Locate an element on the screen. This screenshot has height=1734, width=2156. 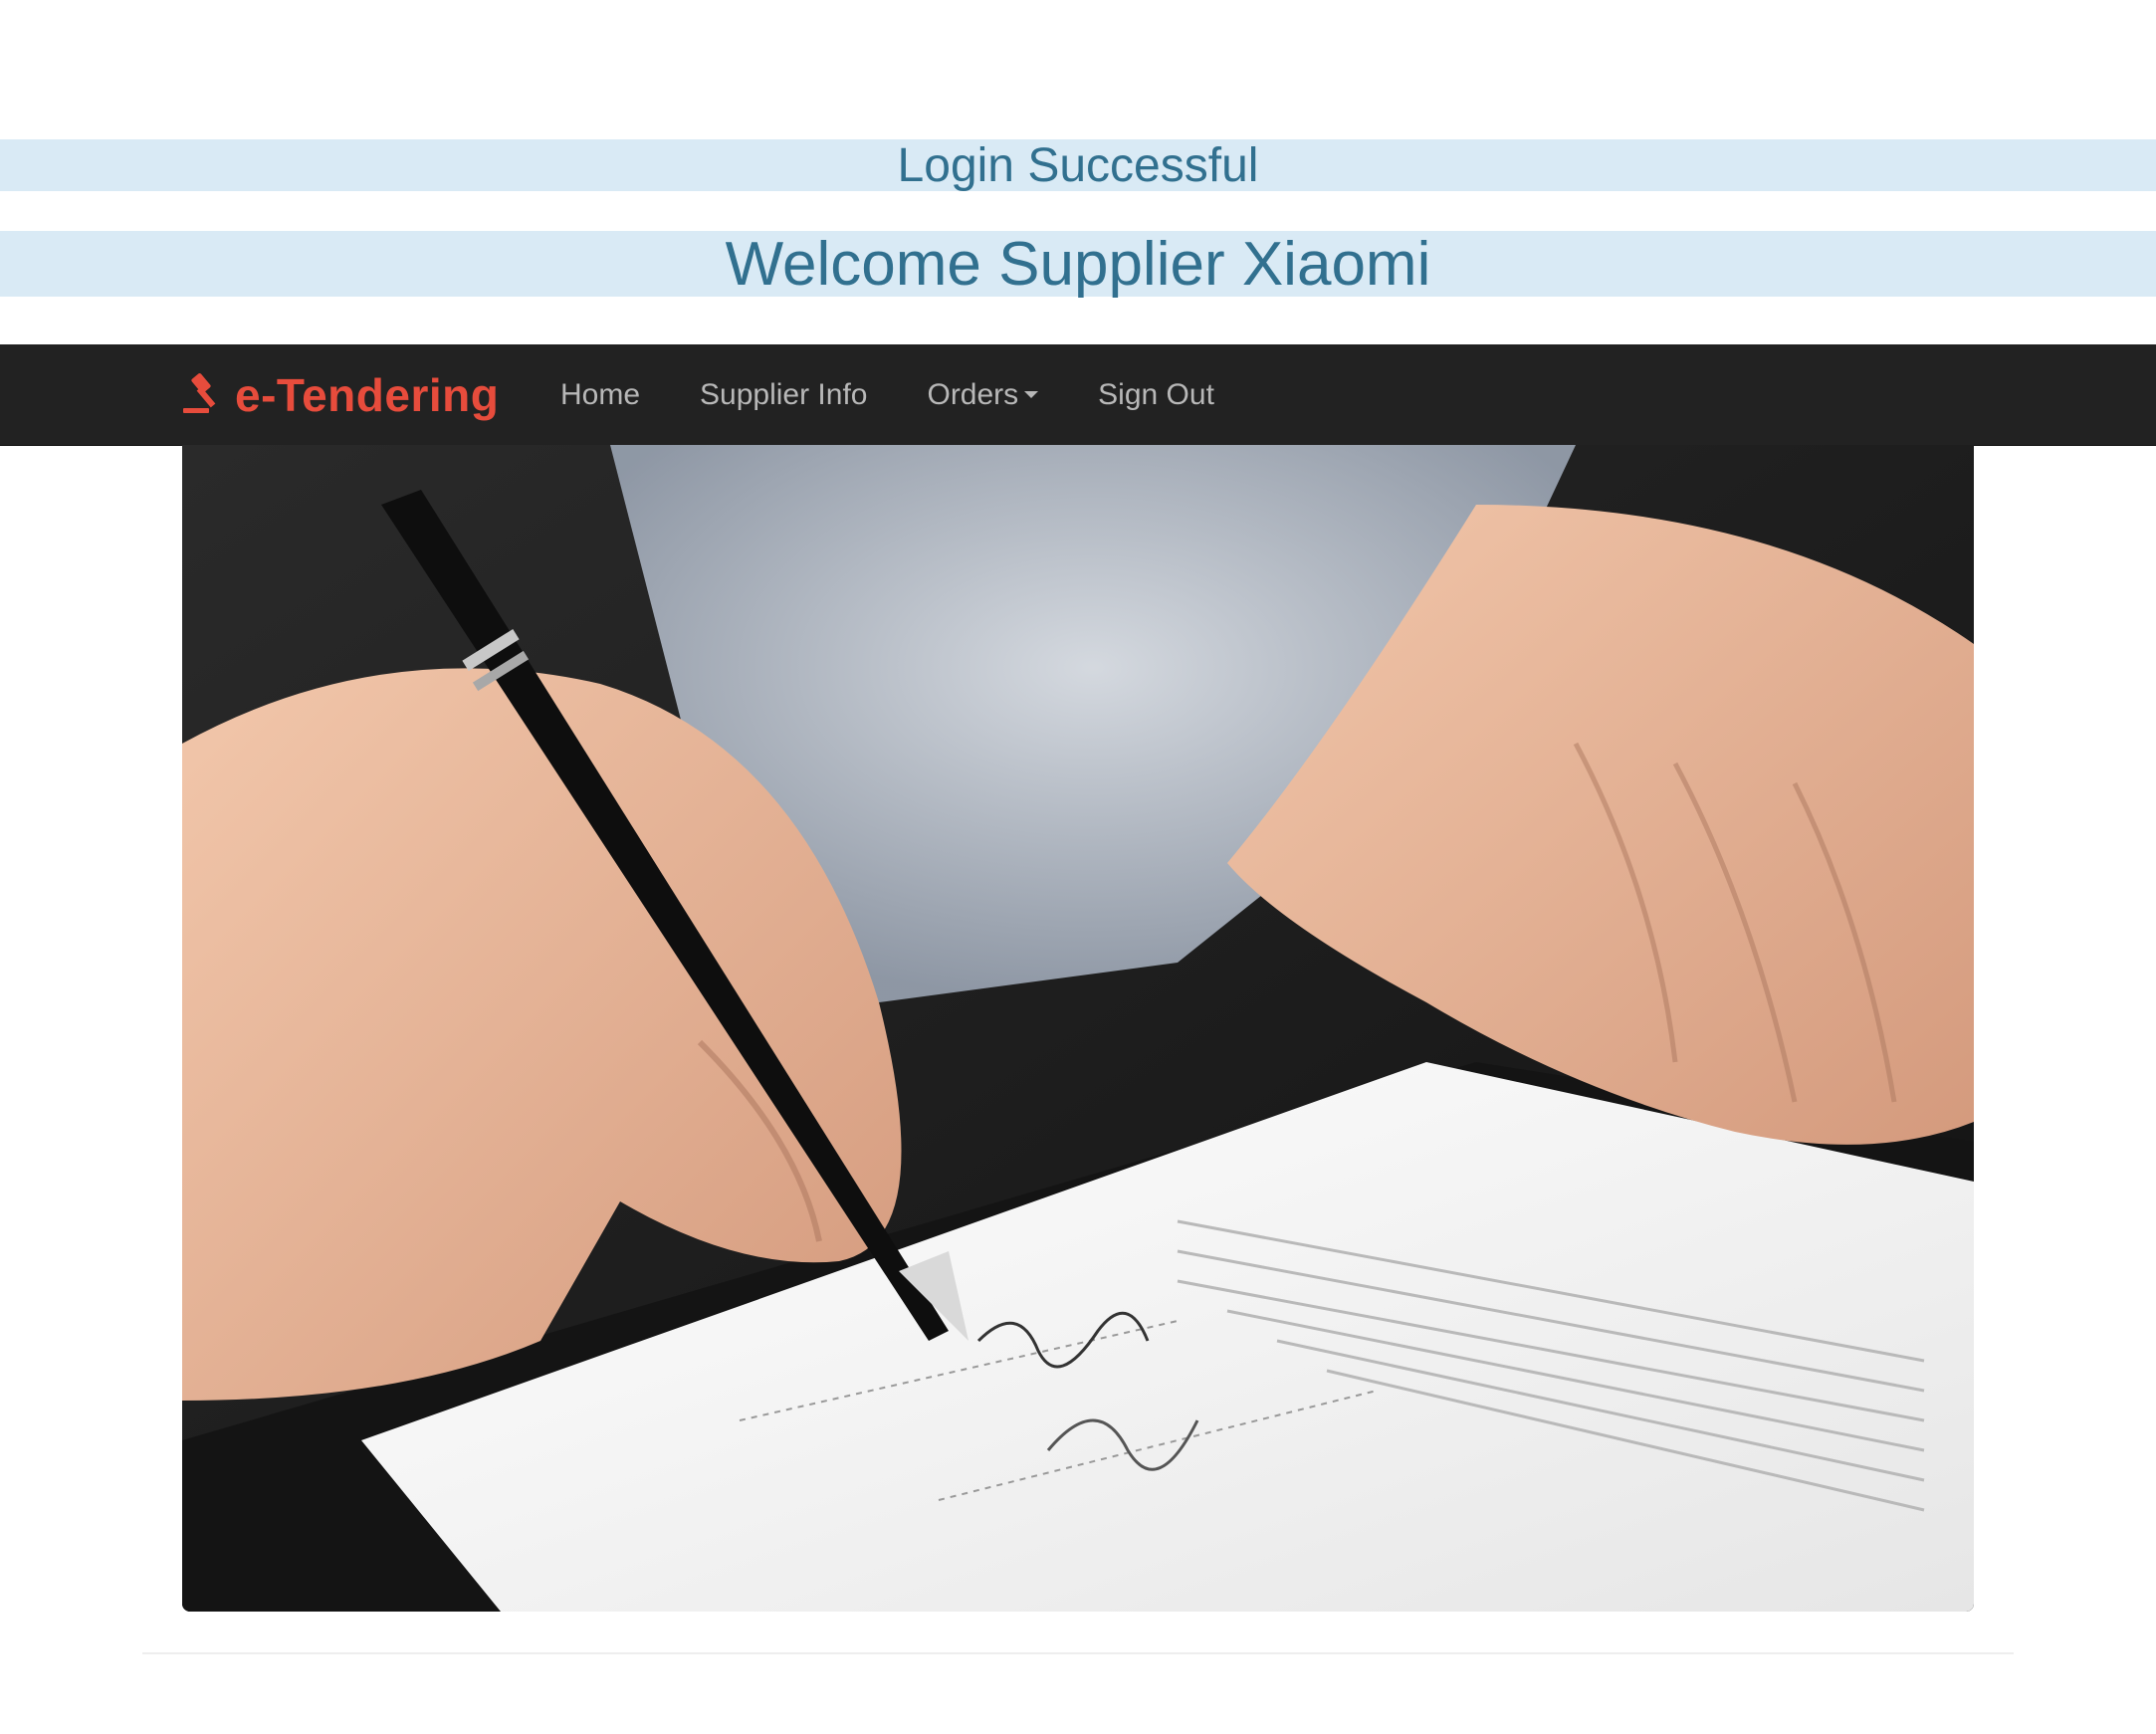
welcome-text: Welcome Supplier Xiaomi is located at coordinates (1078, 264).